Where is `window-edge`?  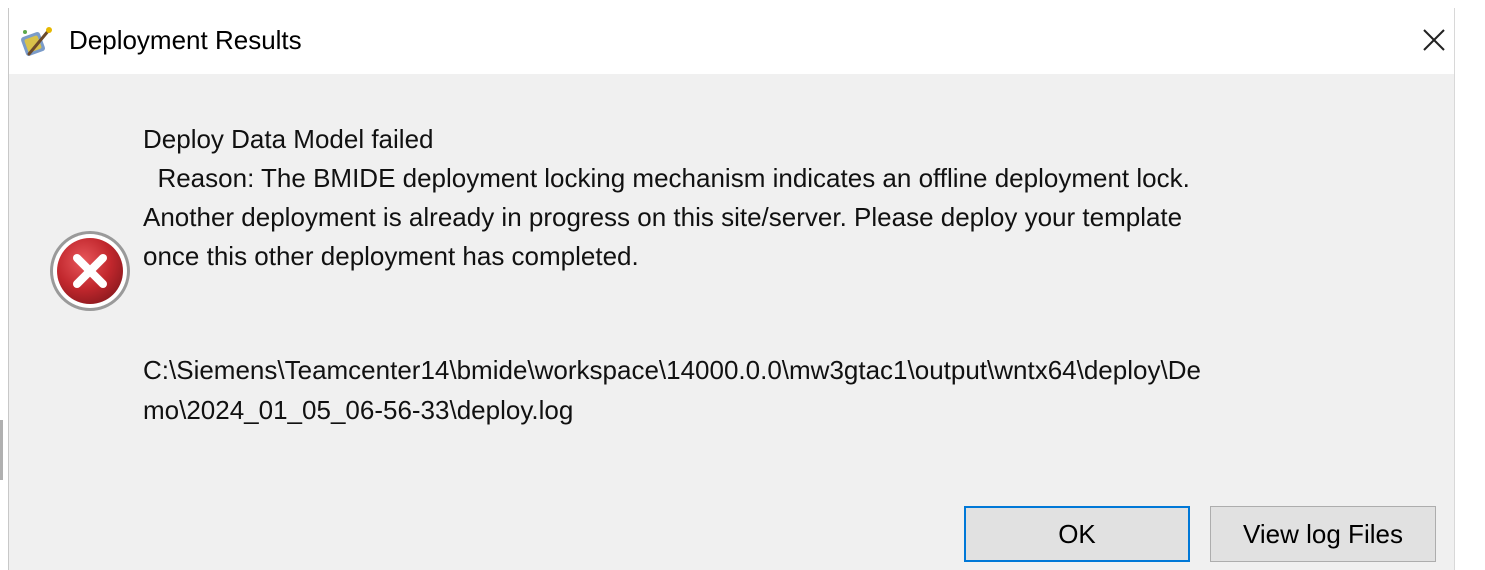
window-edge is located at coordinates (1, 450).